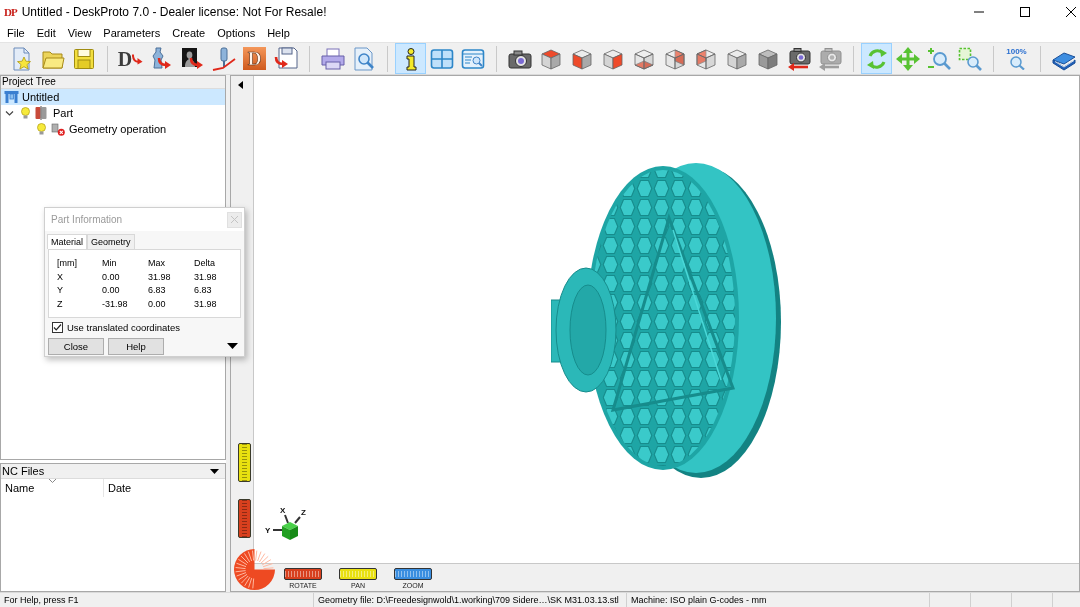  Describe the element at coordinates (470, 600) in the screenshot. I see `status-text: Geometry file: D:\Freedesignwold\1.working\709 Sidere…\SK M31.03.13.stl` at that location.